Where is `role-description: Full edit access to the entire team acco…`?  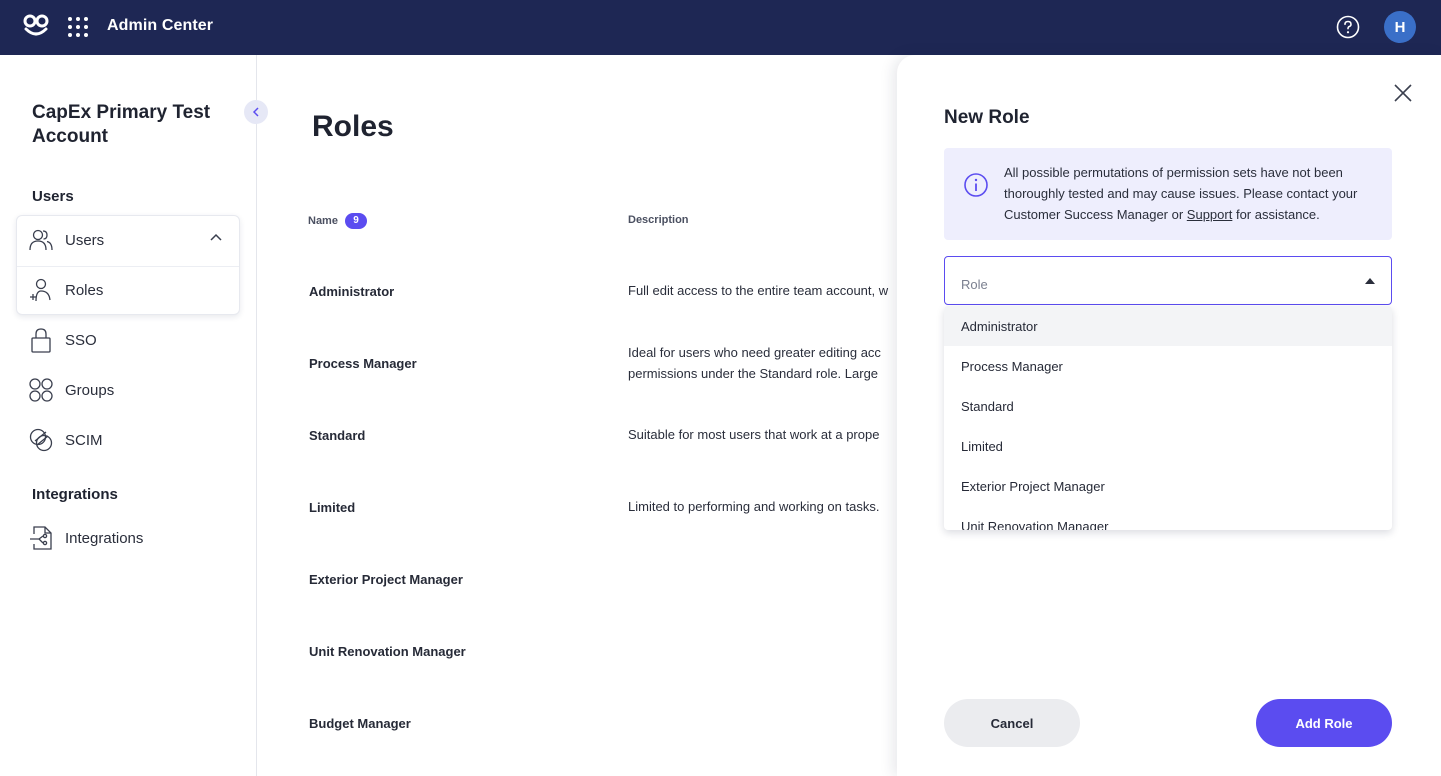 role-description: Full edit access to the entire team acco… is located at coordinates (758, 290).